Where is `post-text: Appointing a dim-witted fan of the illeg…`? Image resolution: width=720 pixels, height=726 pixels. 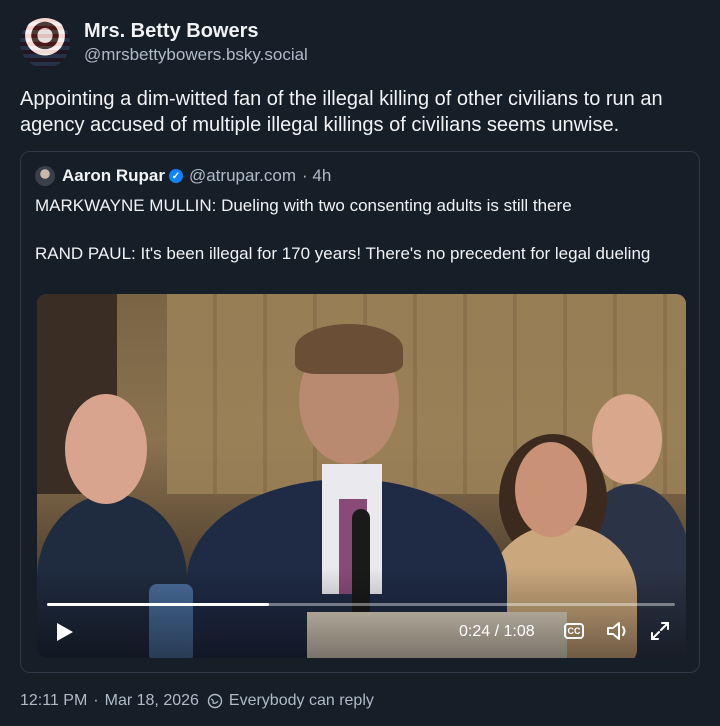 post-text: Appointing a dim-witted fan of the illeg… is located at coordinates (341, 112).